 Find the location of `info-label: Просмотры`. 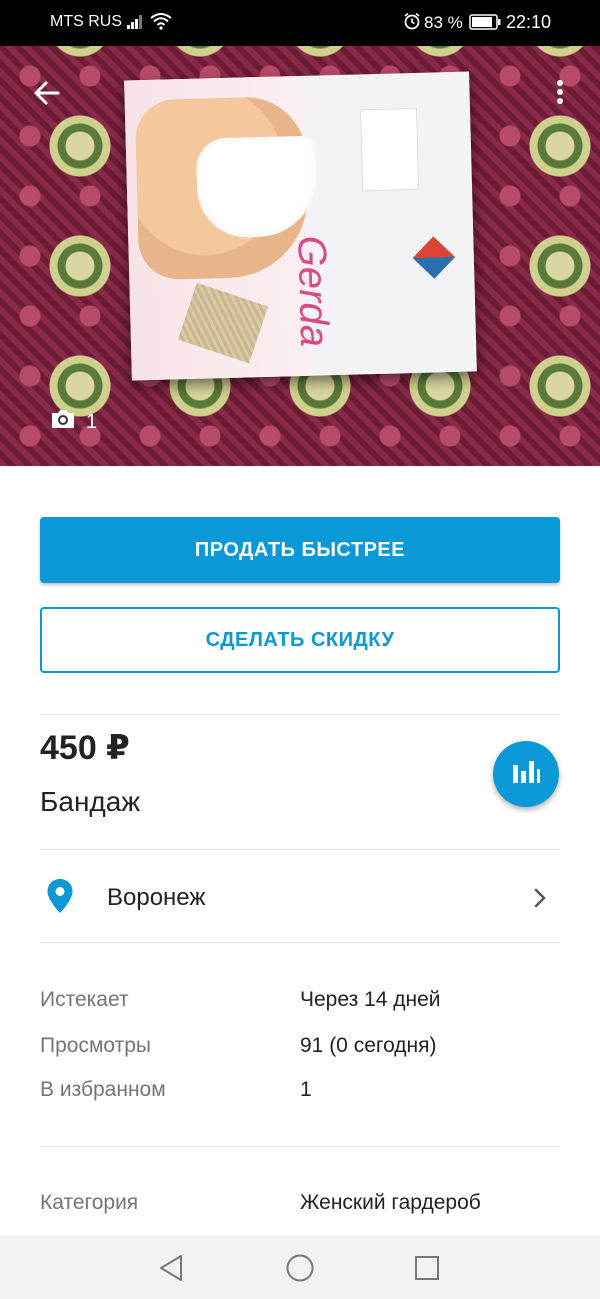

info-label: Просмотры is located at coordinates (95, 1045).